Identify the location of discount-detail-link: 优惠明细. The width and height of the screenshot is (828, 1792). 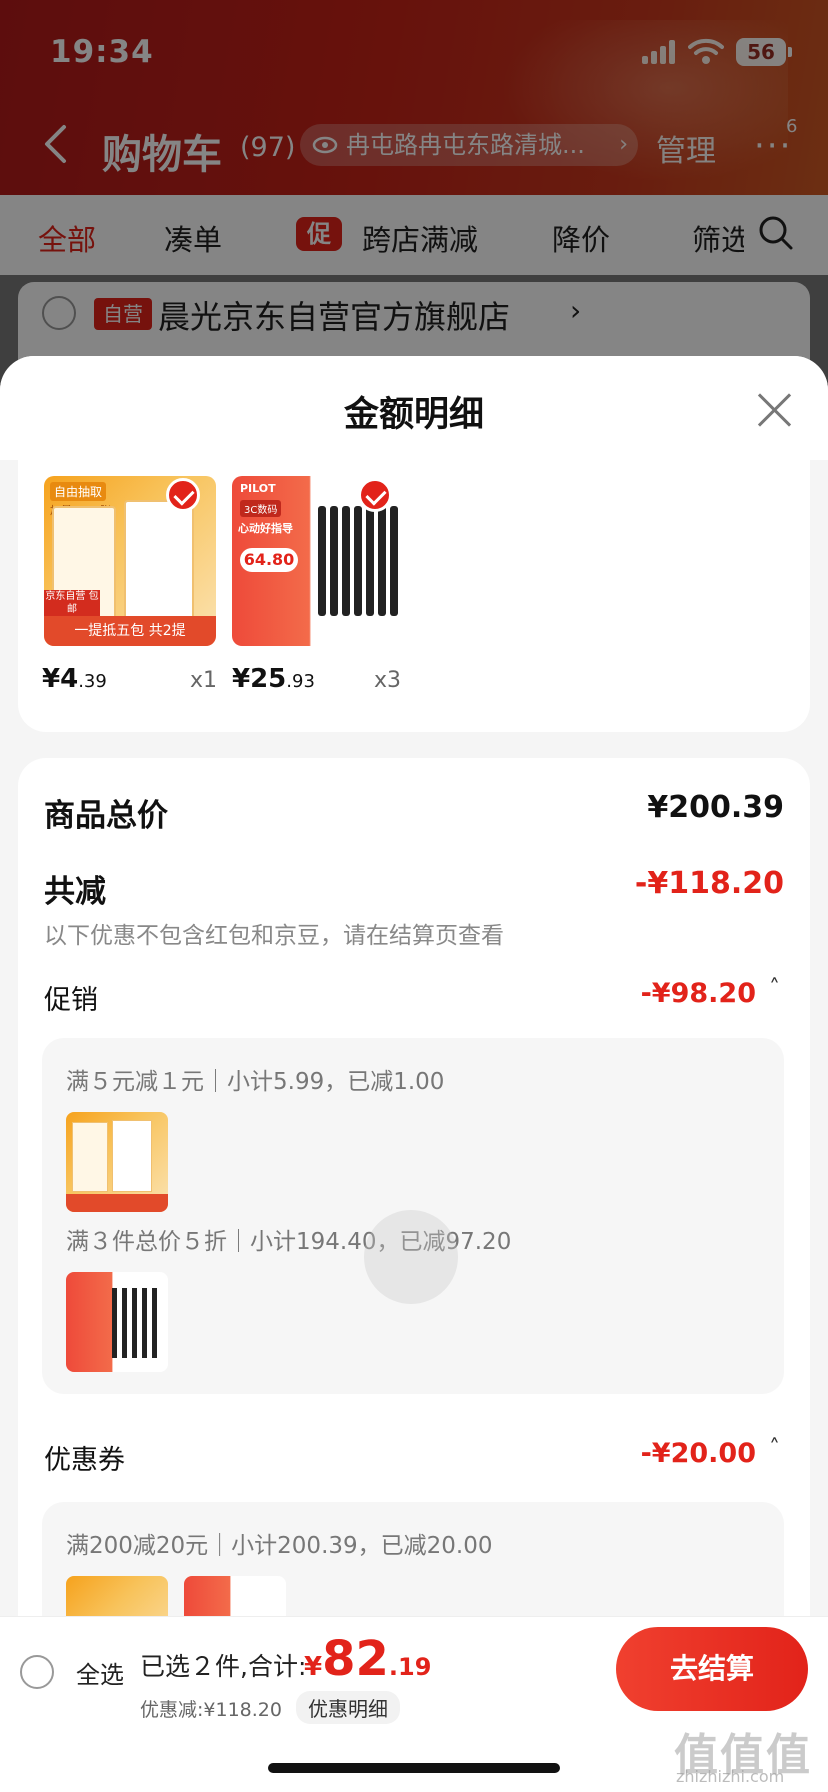
(348, 1707).